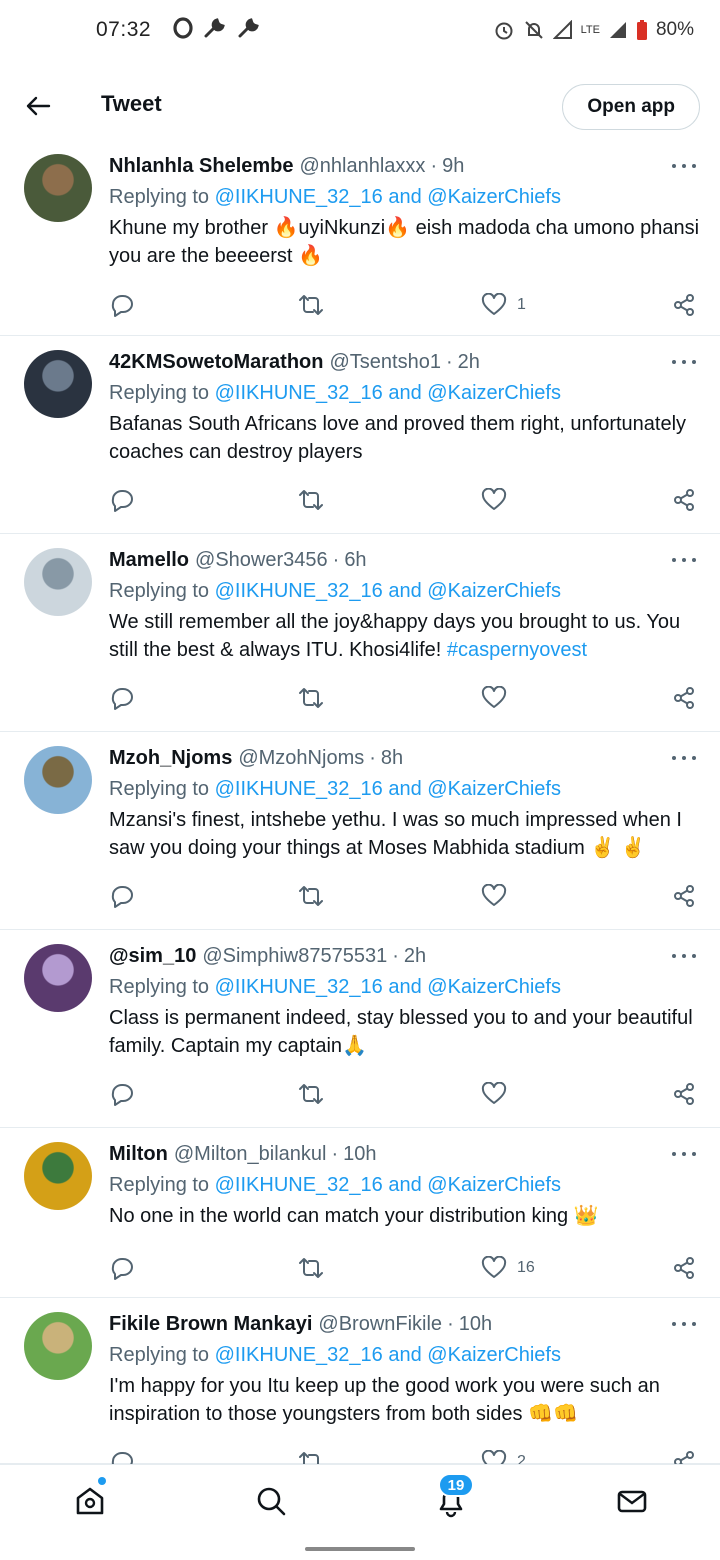 The width and height of the screenshot is (720, 1560). Describe the element at coordinates (380, 1324) in the screenshot. I see `author-handle: @BrownFikile` at that location.